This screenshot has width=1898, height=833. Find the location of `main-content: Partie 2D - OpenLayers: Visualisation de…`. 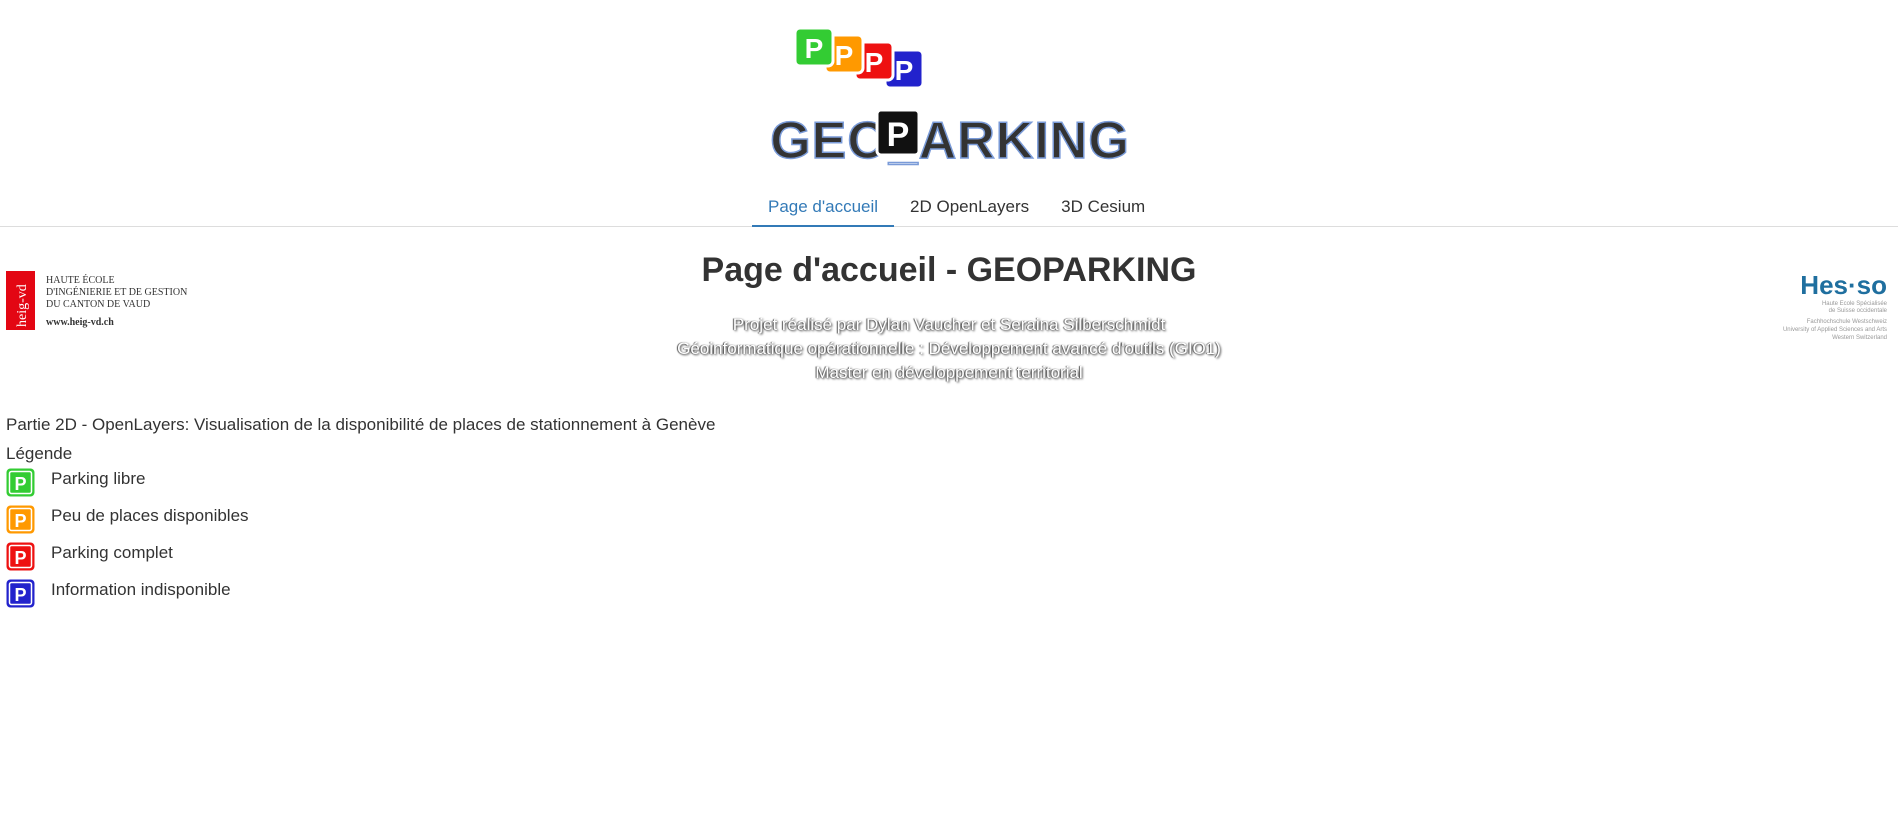

main-content: Partie 2D - OpenLayers: Visualisation de… is located at coordinates (360, 513).